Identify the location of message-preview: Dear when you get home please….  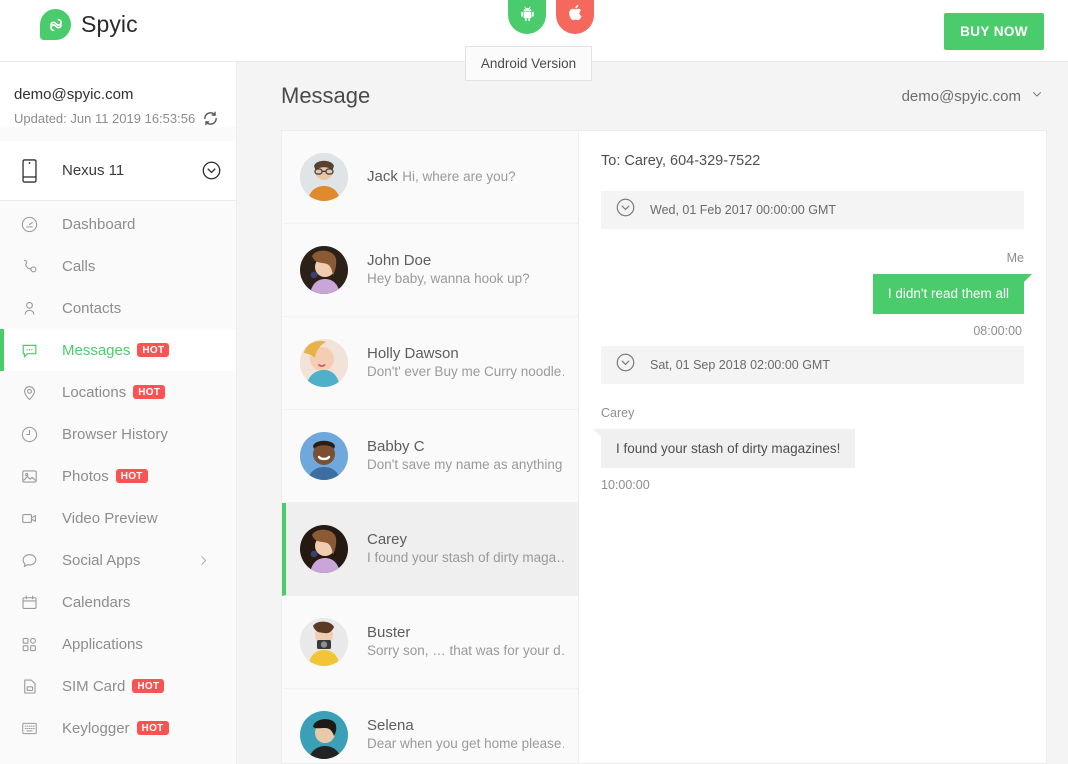
(465, 743).